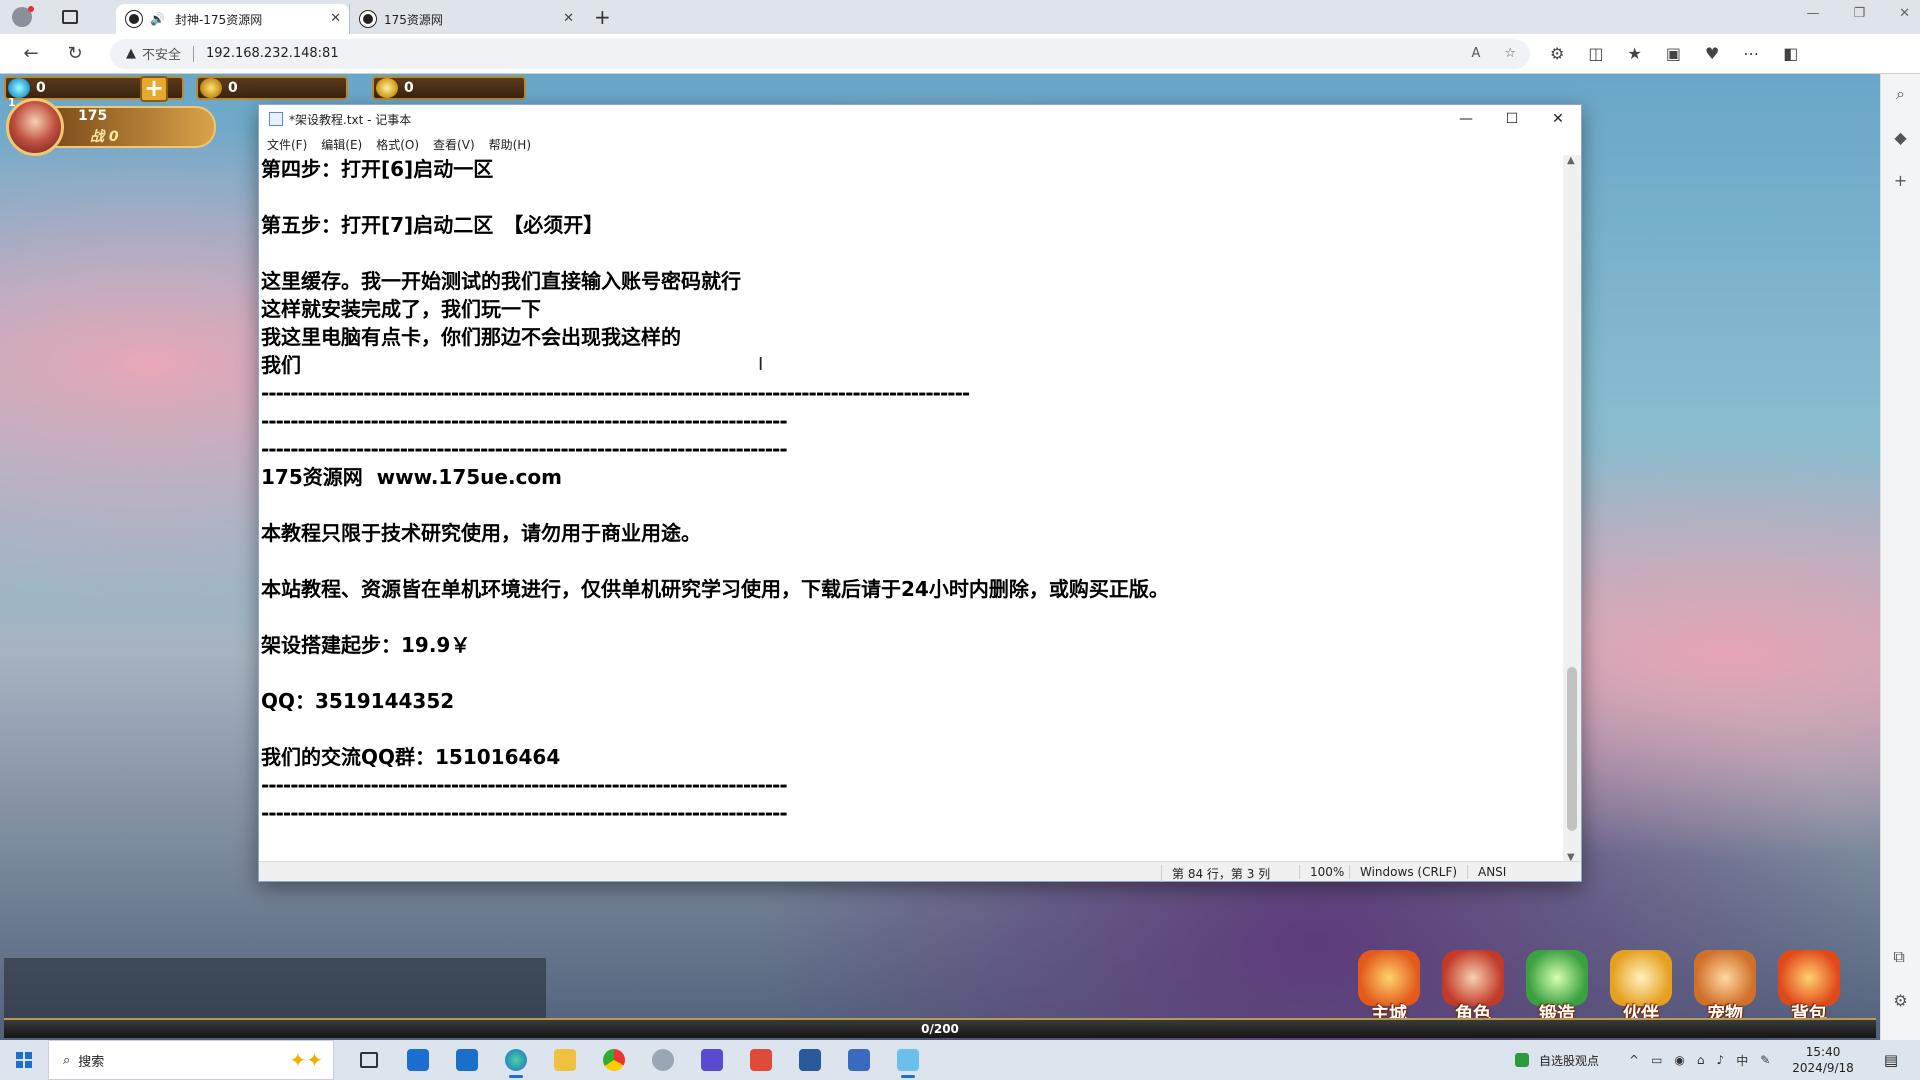  I want to click on tab-fengshen: 🔊 封神-175资源网 ✕, so click(232, 19).